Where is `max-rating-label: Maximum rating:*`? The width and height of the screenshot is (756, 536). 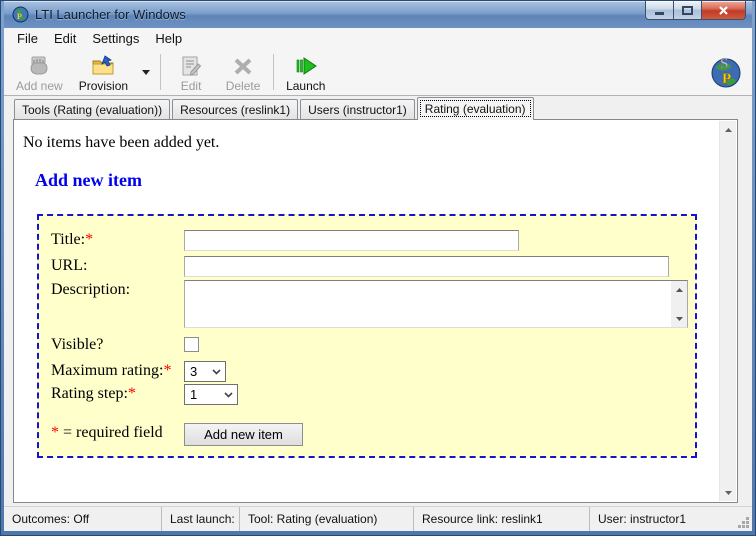 max-rating-label: Maximum rating:* is located at coordinates (111, 370).